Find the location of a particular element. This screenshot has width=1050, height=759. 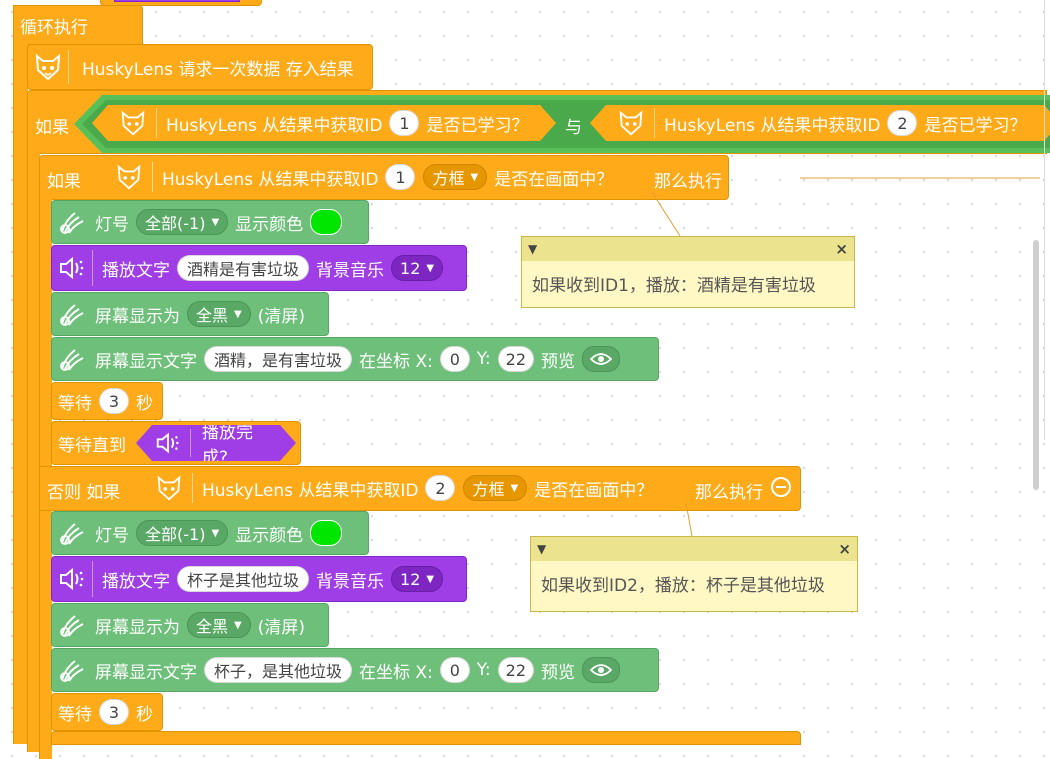

branch1-prefix: HuskyLens 从结果中获取ID is located at coordinates (270, 179).